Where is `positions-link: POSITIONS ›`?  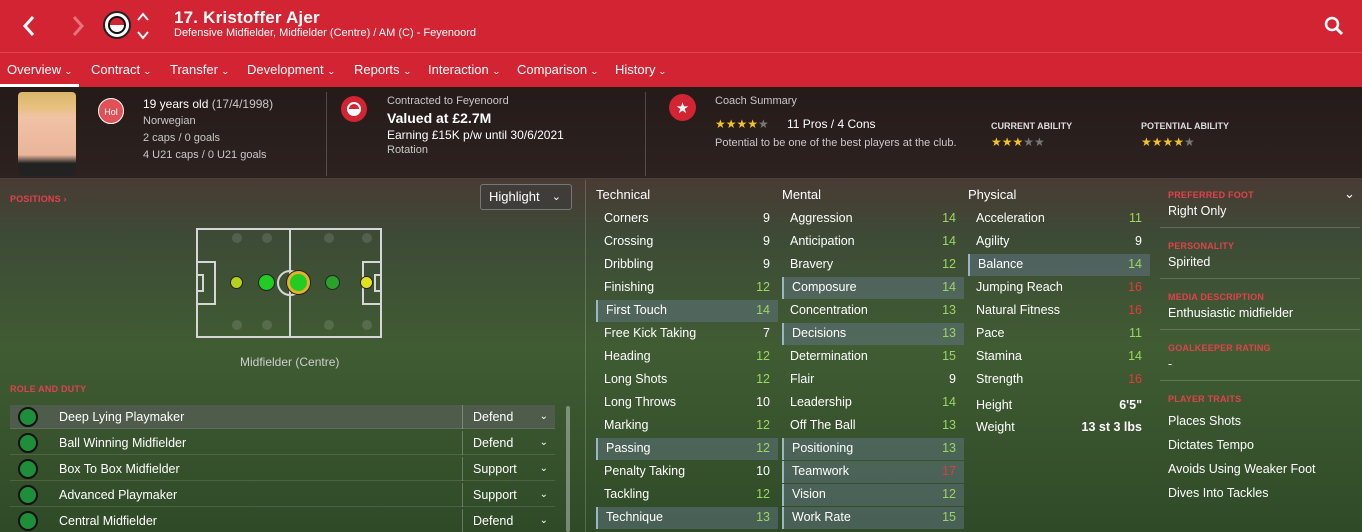
positions-link: POSITIONS › is located at coordinates (38, 199).